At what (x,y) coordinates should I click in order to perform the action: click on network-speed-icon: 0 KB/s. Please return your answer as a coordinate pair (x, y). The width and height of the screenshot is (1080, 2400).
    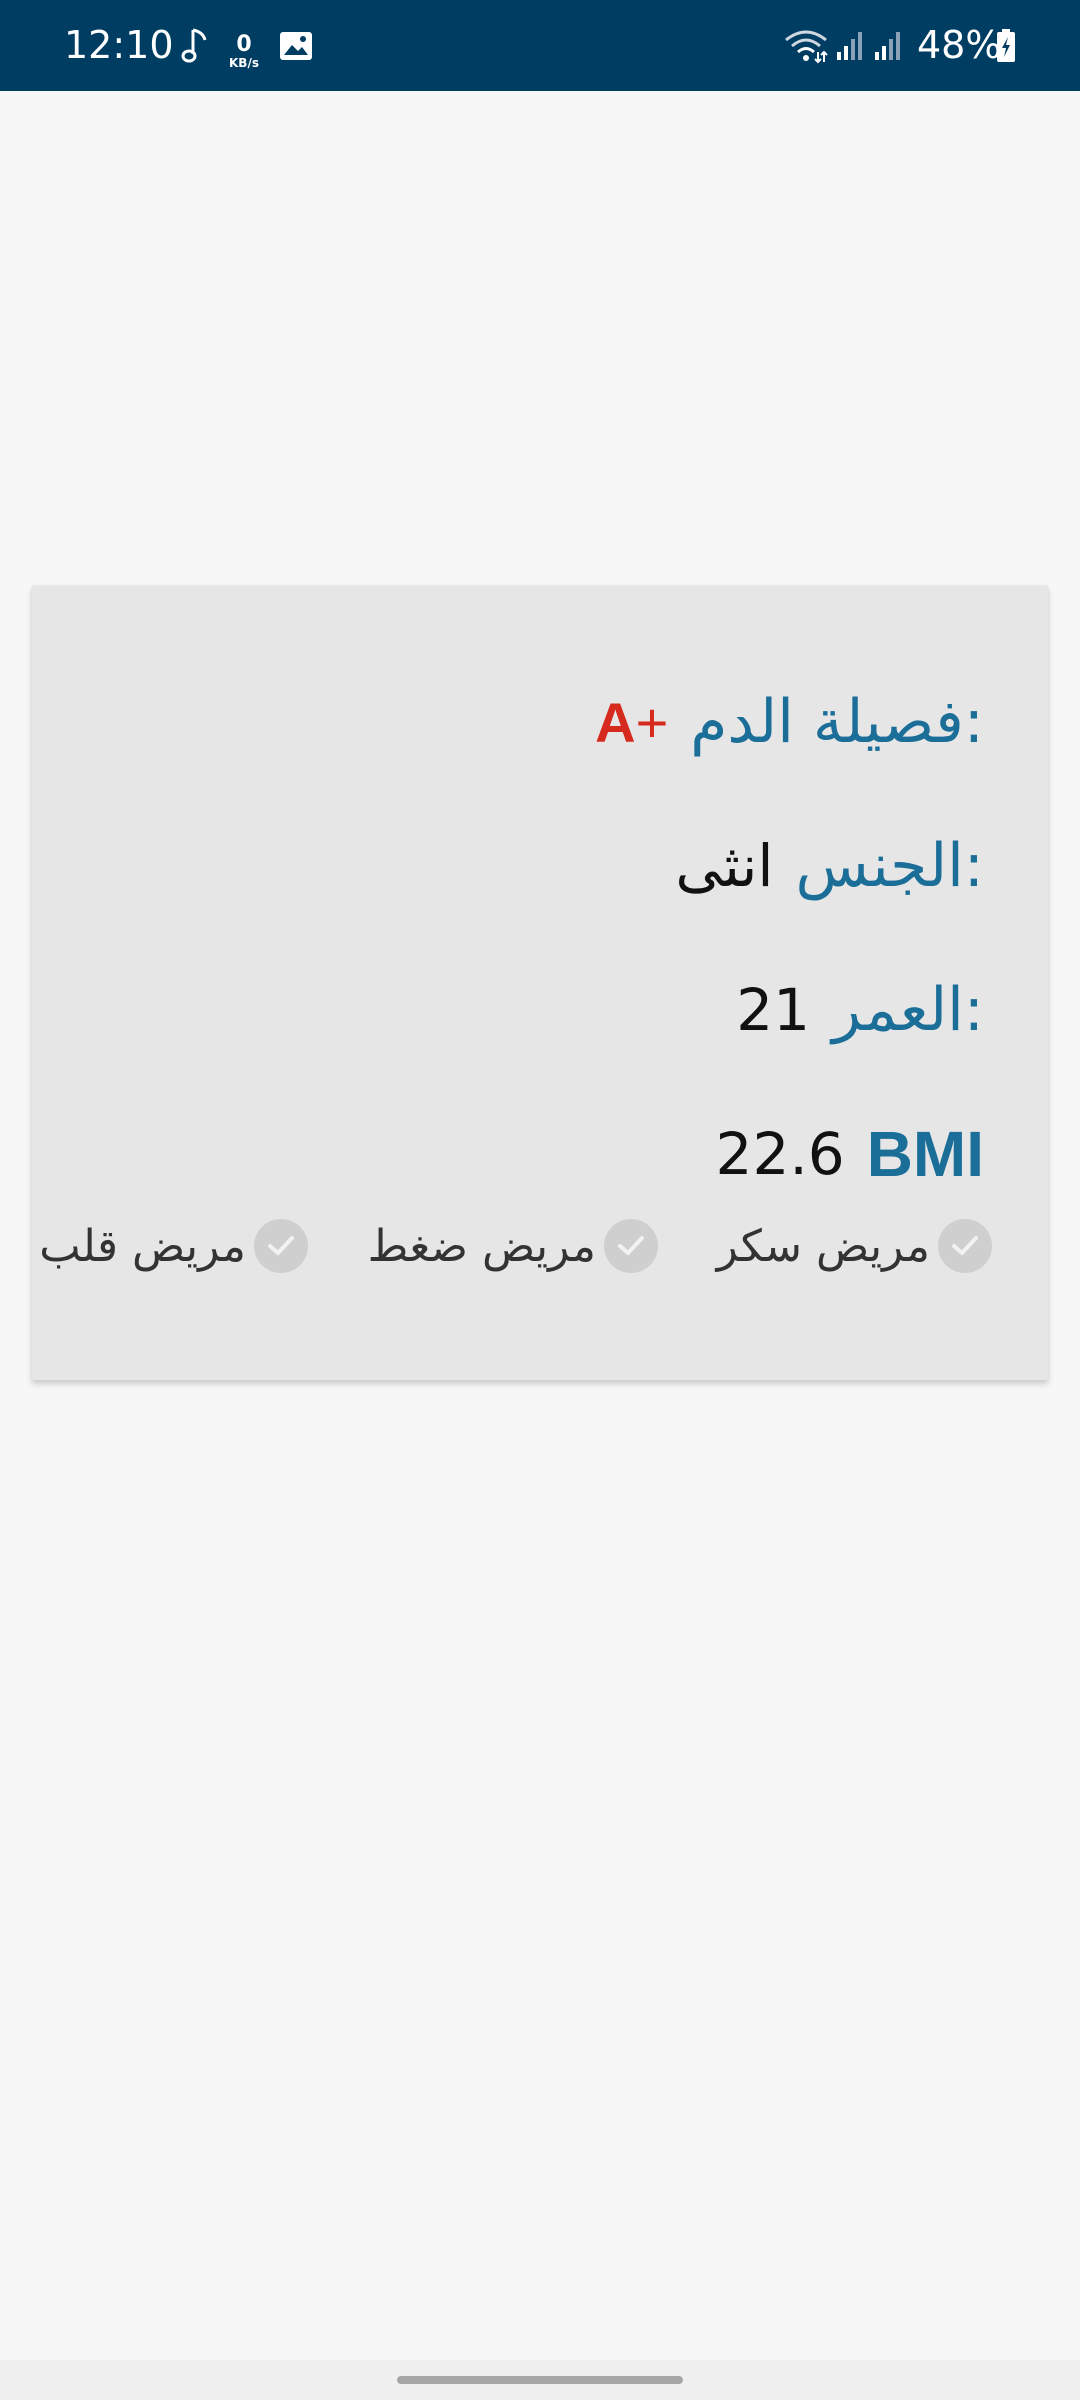
    Looking at the image, I should click on (244, 54).